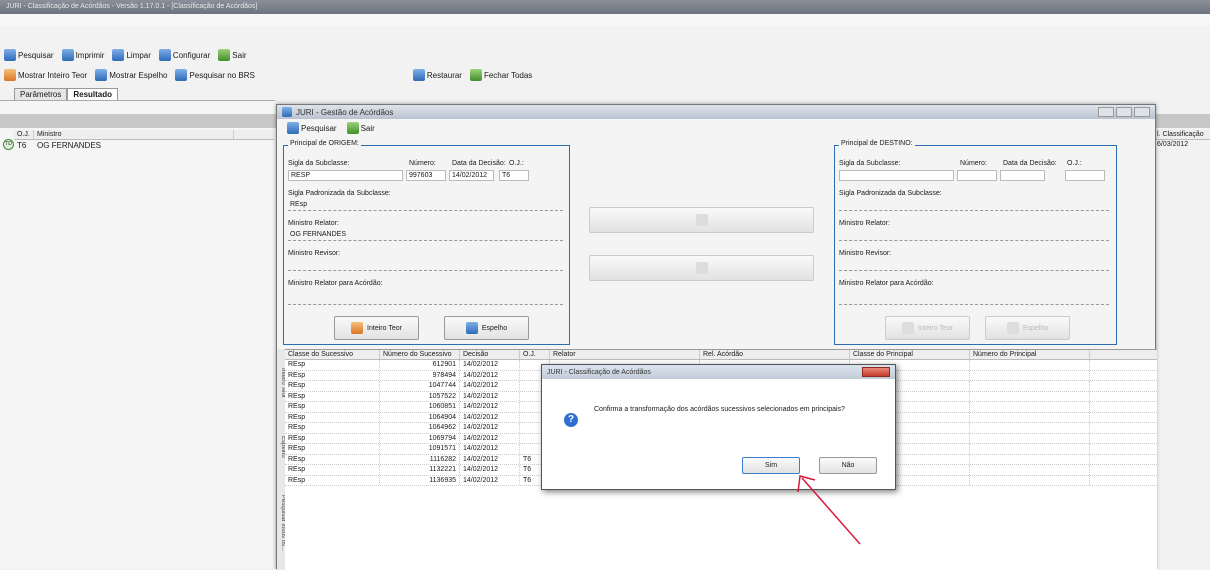  Describe the element at coordinates (29, 55) in the screenshot. I see `pesquisar-button: Pesquisar` at that location.